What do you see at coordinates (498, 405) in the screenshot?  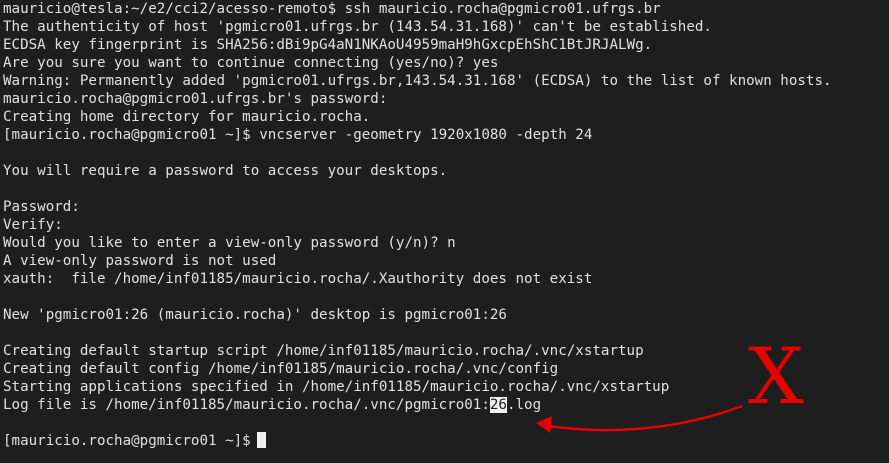 I see `display-number-highlight: 26` at bounding box center [498, 405].